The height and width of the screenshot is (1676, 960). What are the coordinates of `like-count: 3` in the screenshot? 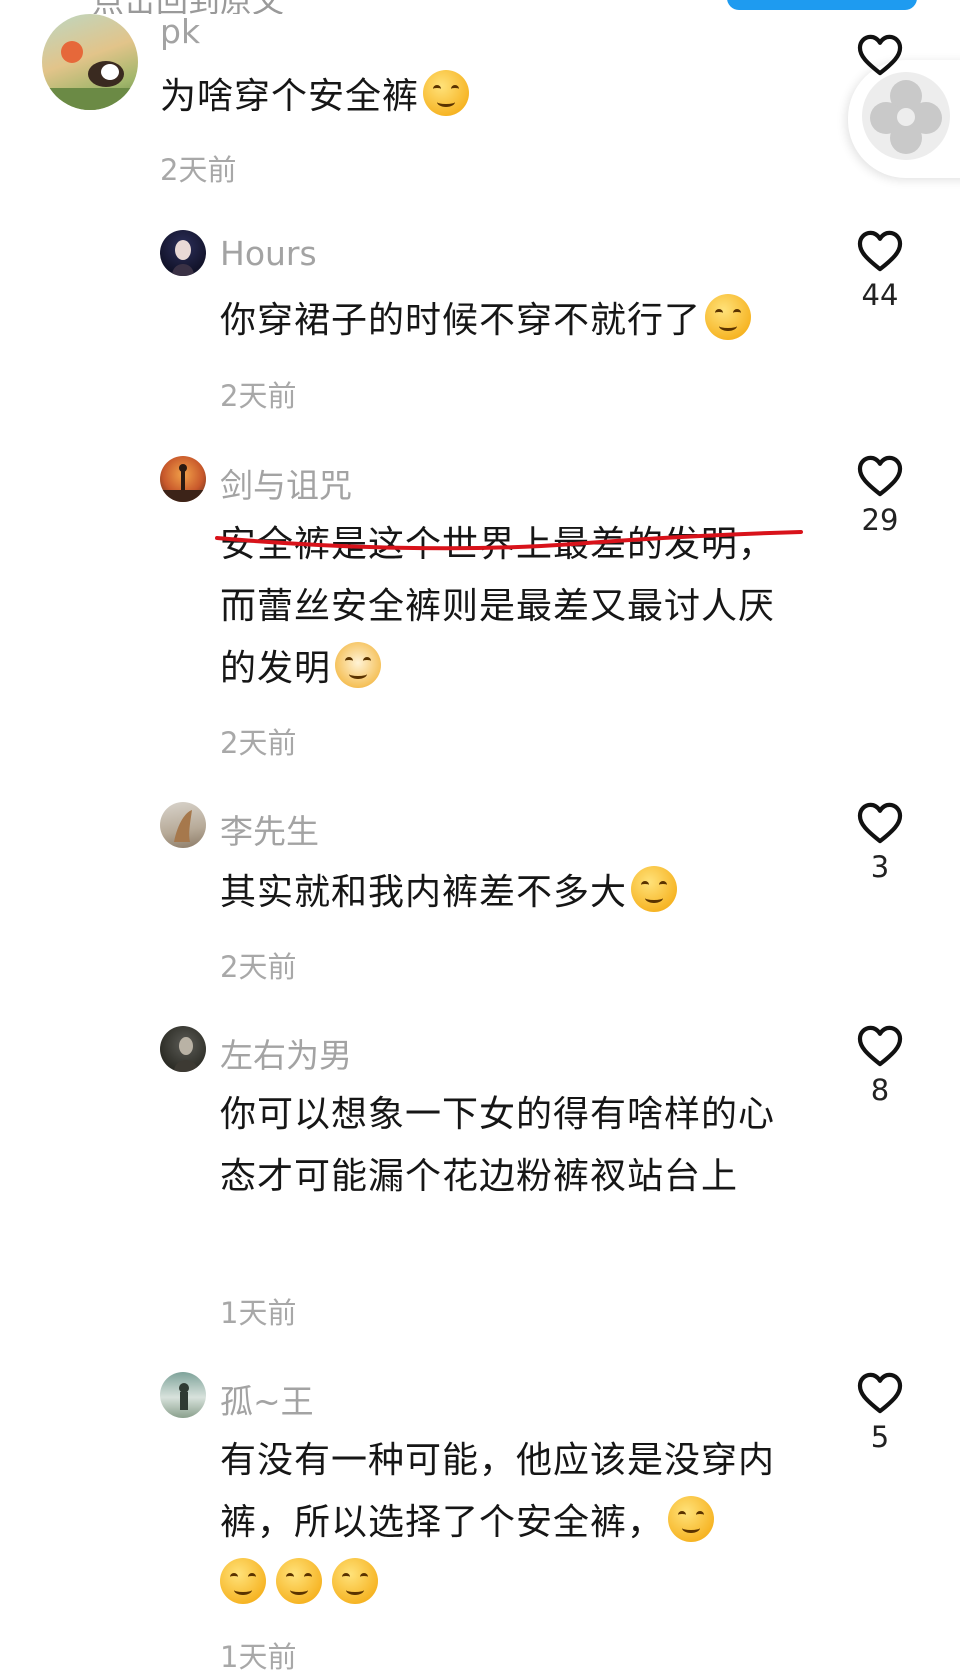 It's located at (880, 867).